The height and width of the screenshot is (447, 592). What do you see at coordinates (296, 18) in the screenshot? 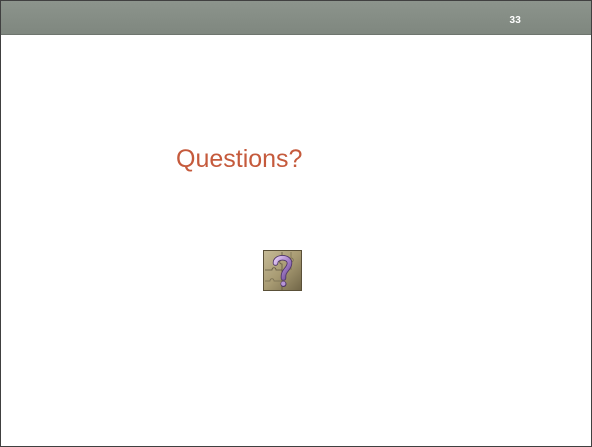
I see `slide-header-bar: 33` at bounding box center [296, 18].